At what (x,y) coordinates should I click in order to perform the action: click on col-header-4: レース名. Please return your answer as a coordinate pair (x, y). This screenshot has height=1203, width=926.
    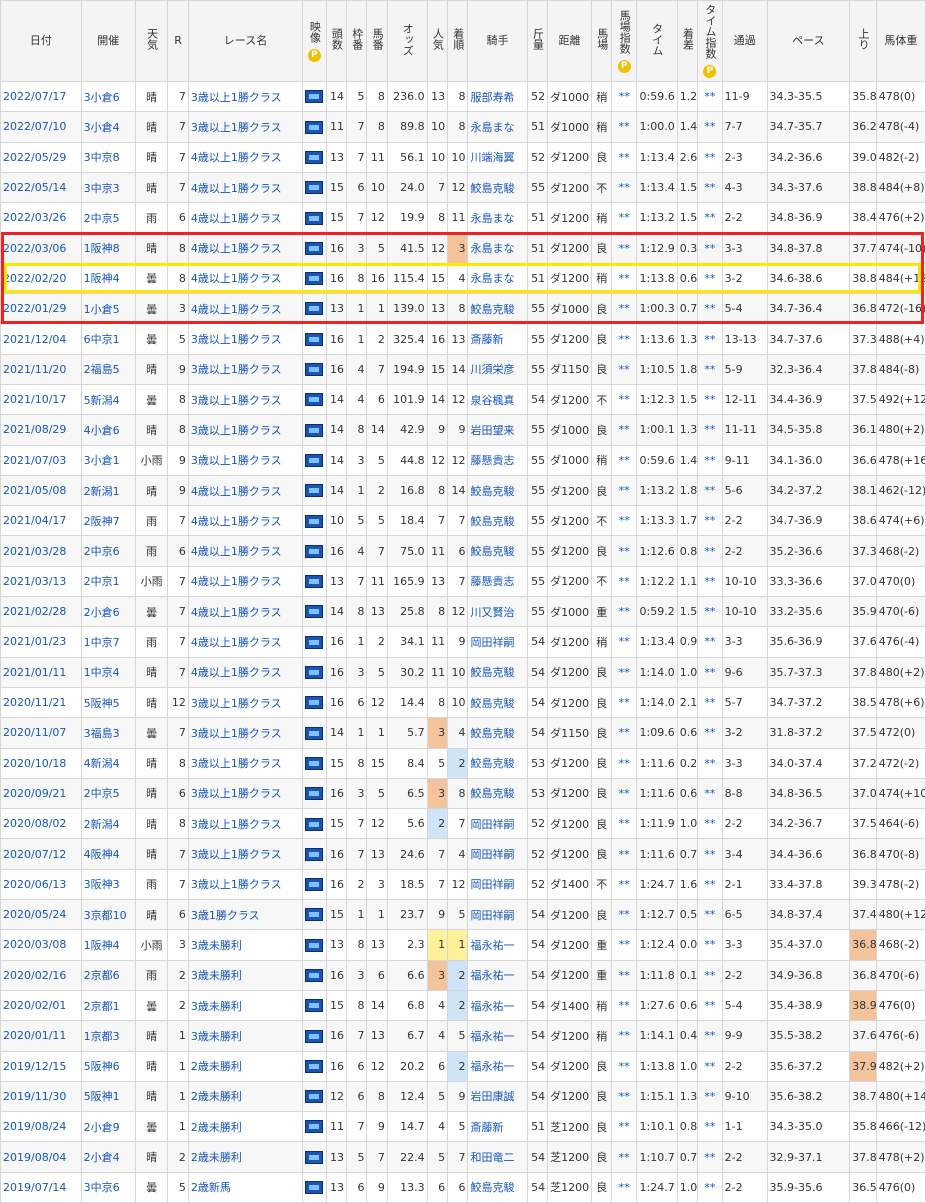
    Looking at the image, I should click on (245, 41).